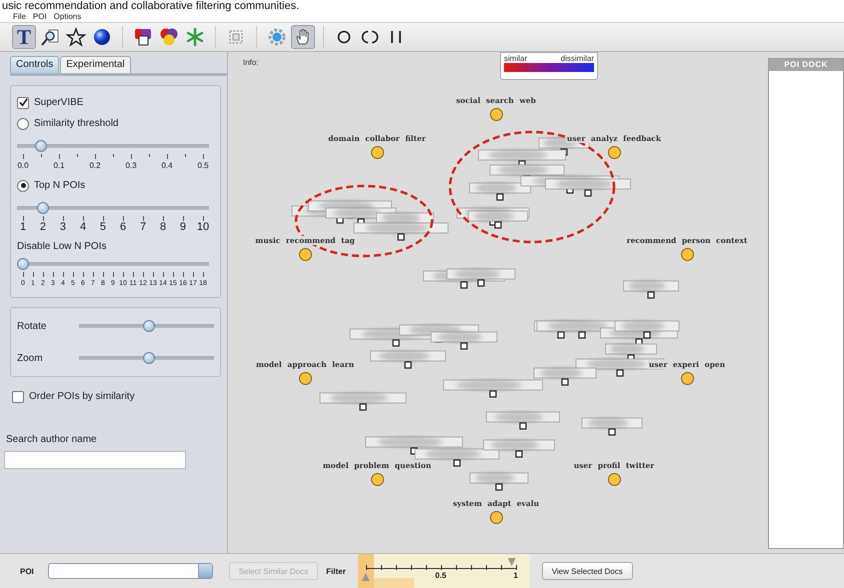 The image size is (844, 588). I want to click on slider-label: Zoom, so click(30, 358).